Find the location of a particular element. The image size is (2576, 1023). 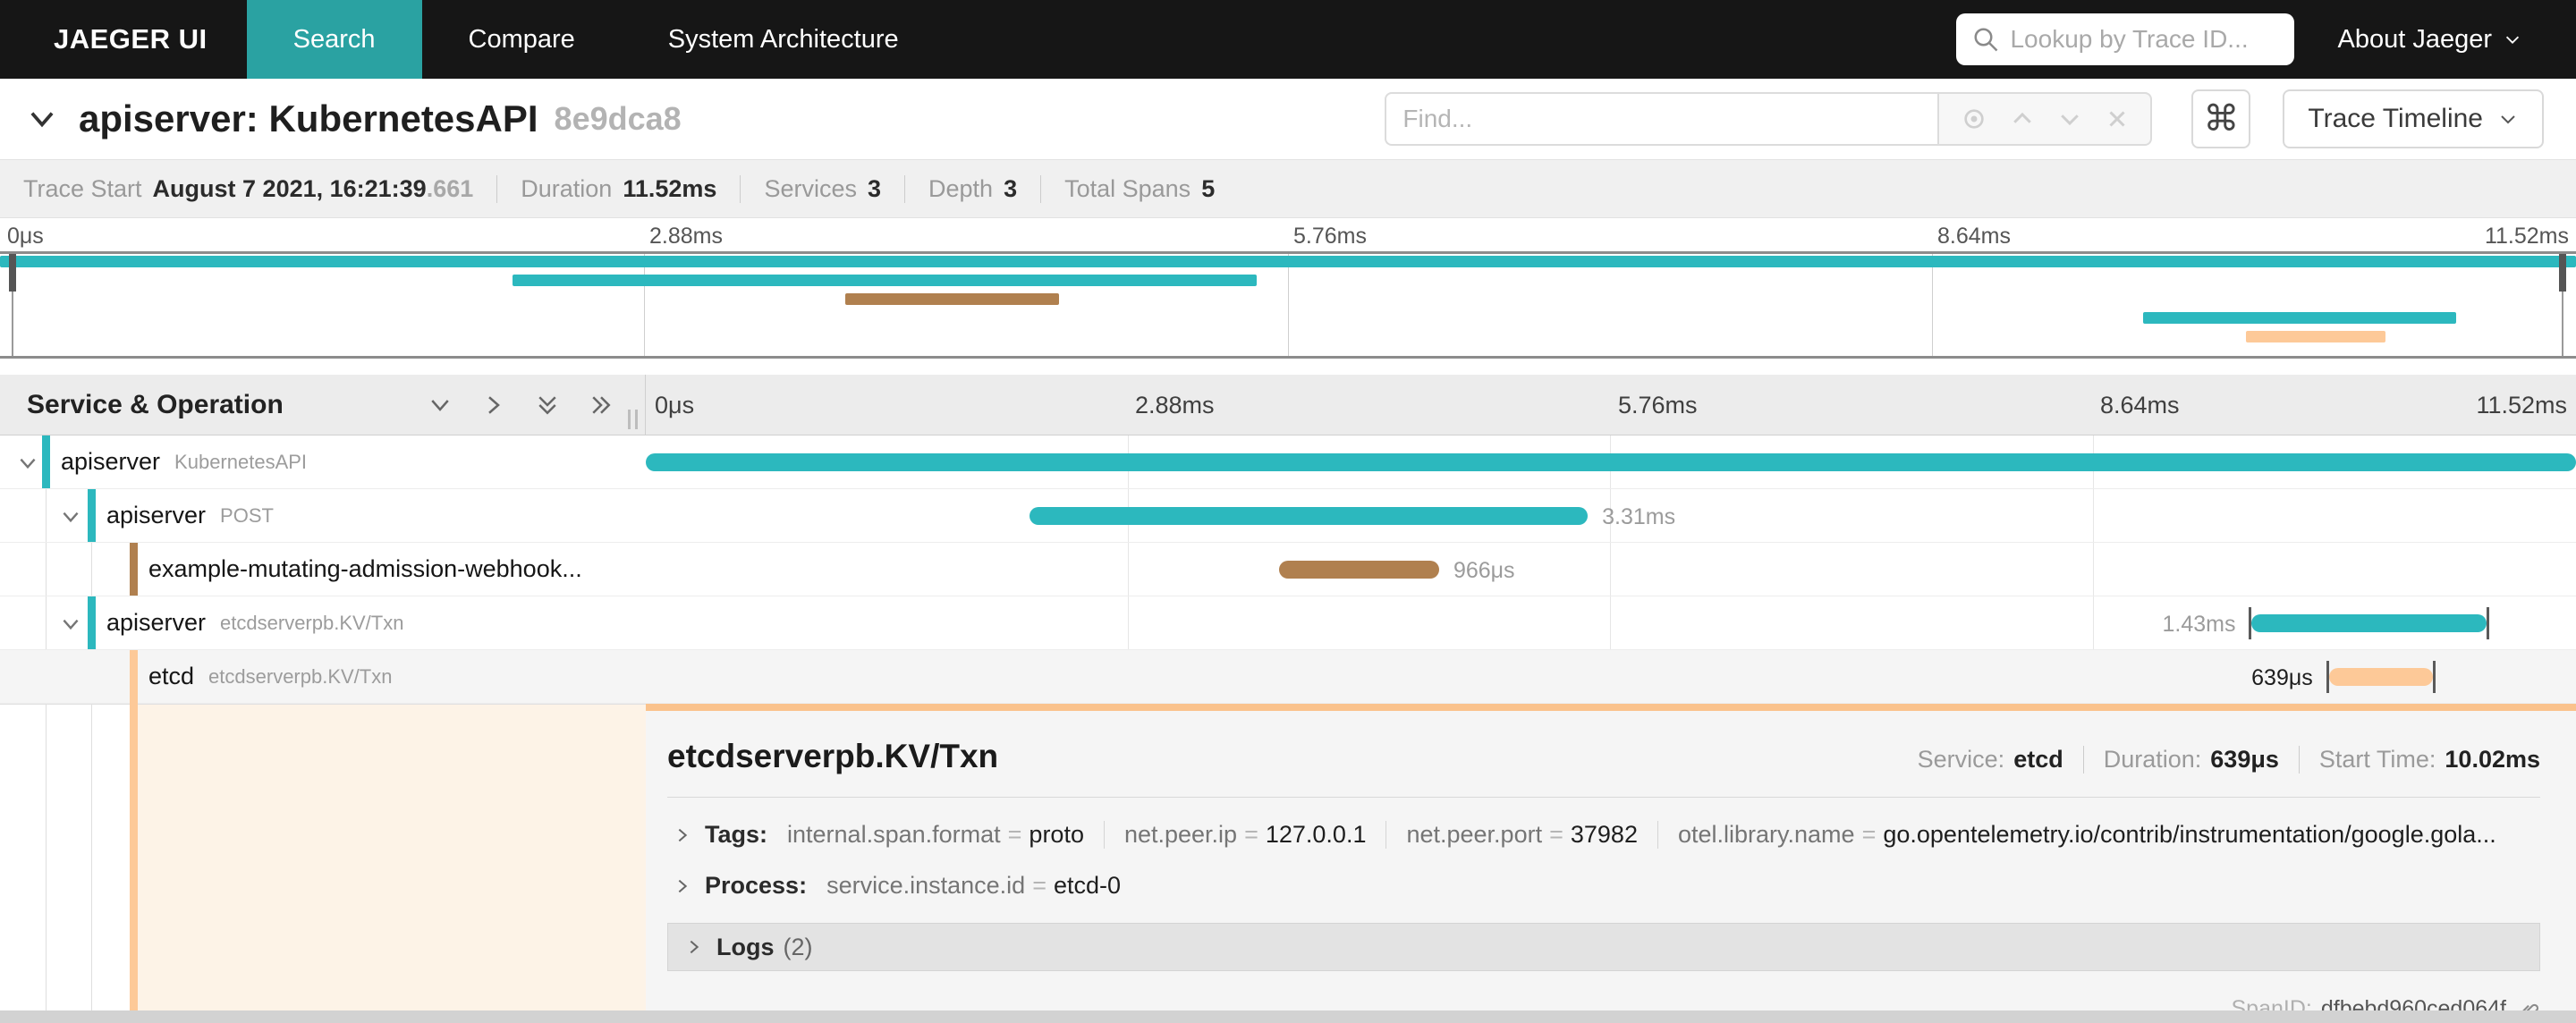

timeline-ticks-header: 0μs 2.88ms 5.76ms 8.64ms 11.52ms is located at coordinates (1611, 405).